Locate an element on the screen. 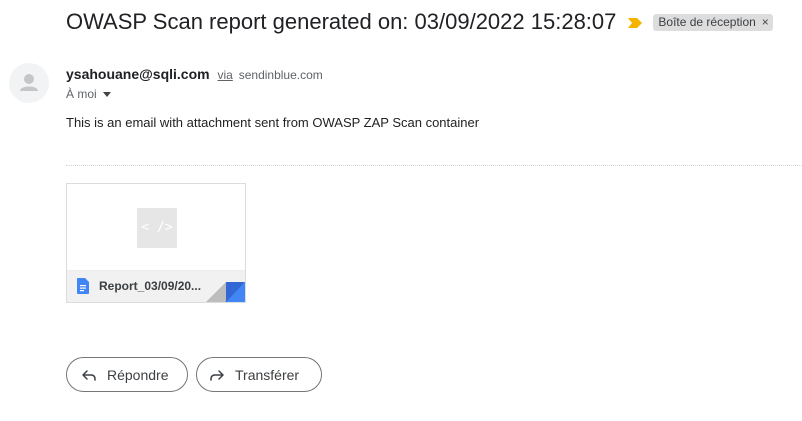 The height and width of the screenshot is (421, 802). inbox-label-chip: Boîte de réception × is located at coordinates (713, 22).